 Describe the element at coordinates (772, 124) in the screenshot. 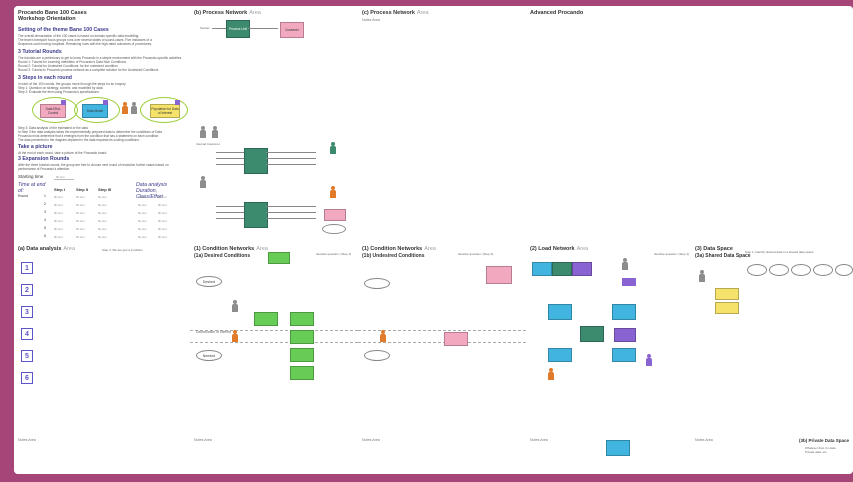

I see `advanced-procando-panel-ext` at that location.